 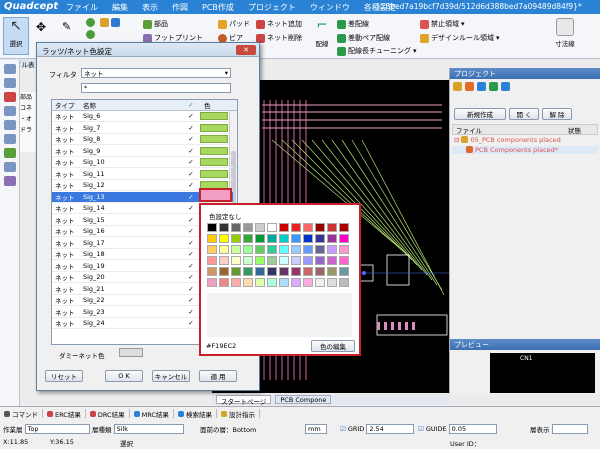 I want to click on project-icon, so click(x=505, y=86).